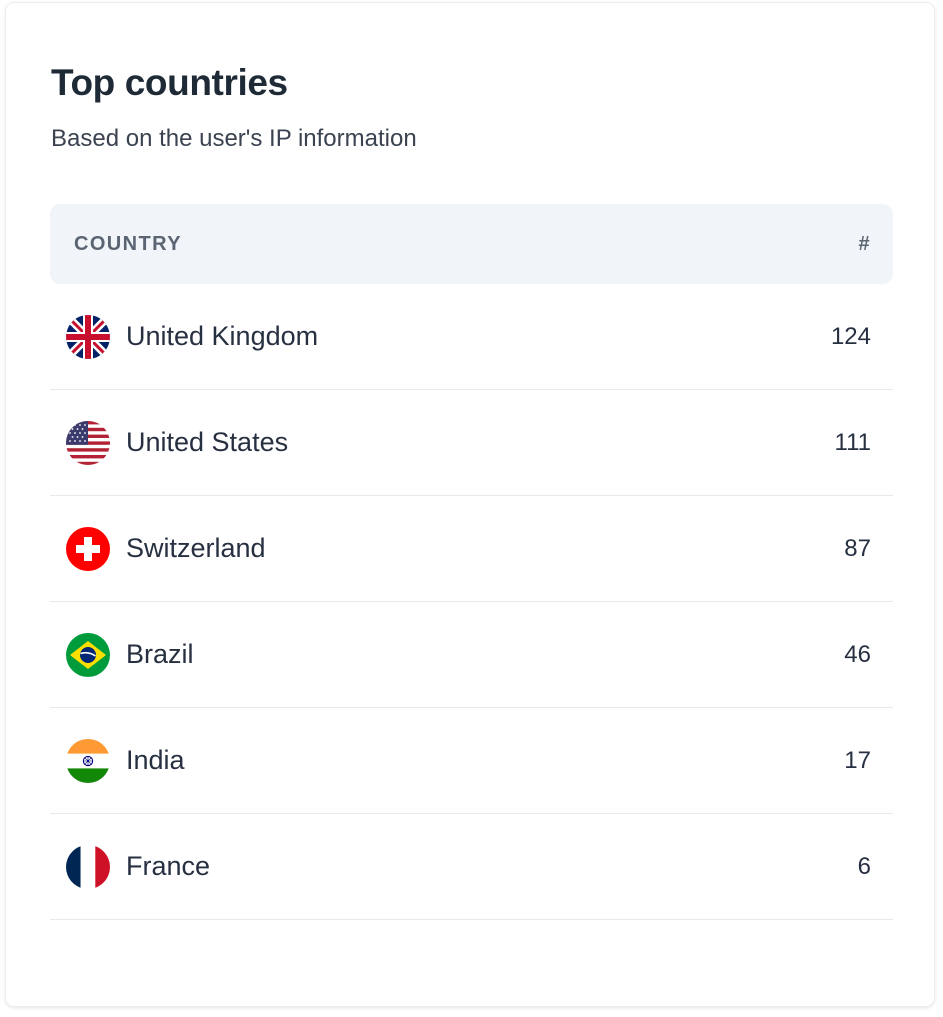 The image size is (943, 1017). I want to click on table-row: France 6, so click(471, 867).